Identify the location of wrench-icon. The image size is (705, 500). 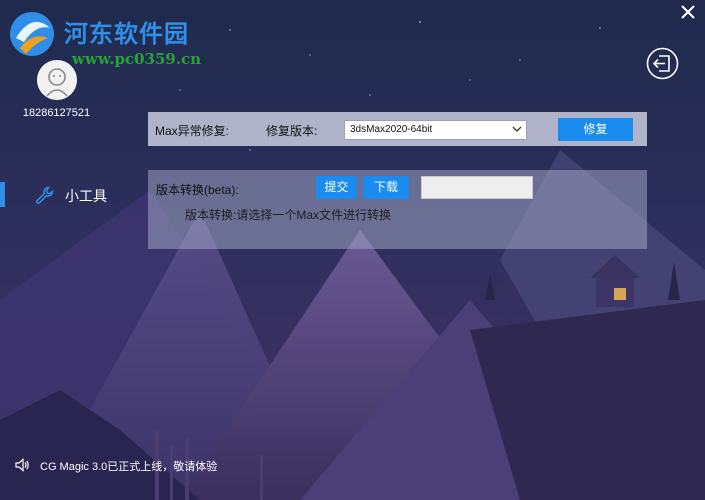
(45, 195).